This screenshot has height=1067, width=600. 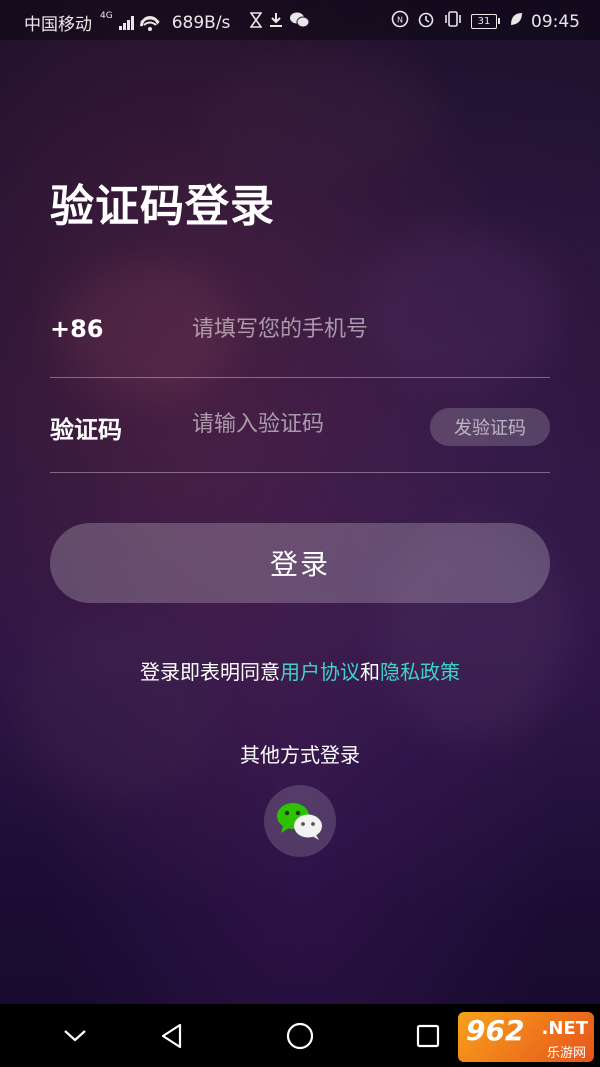 I want to click on network-type: 4G, so click(x=106, y=15).